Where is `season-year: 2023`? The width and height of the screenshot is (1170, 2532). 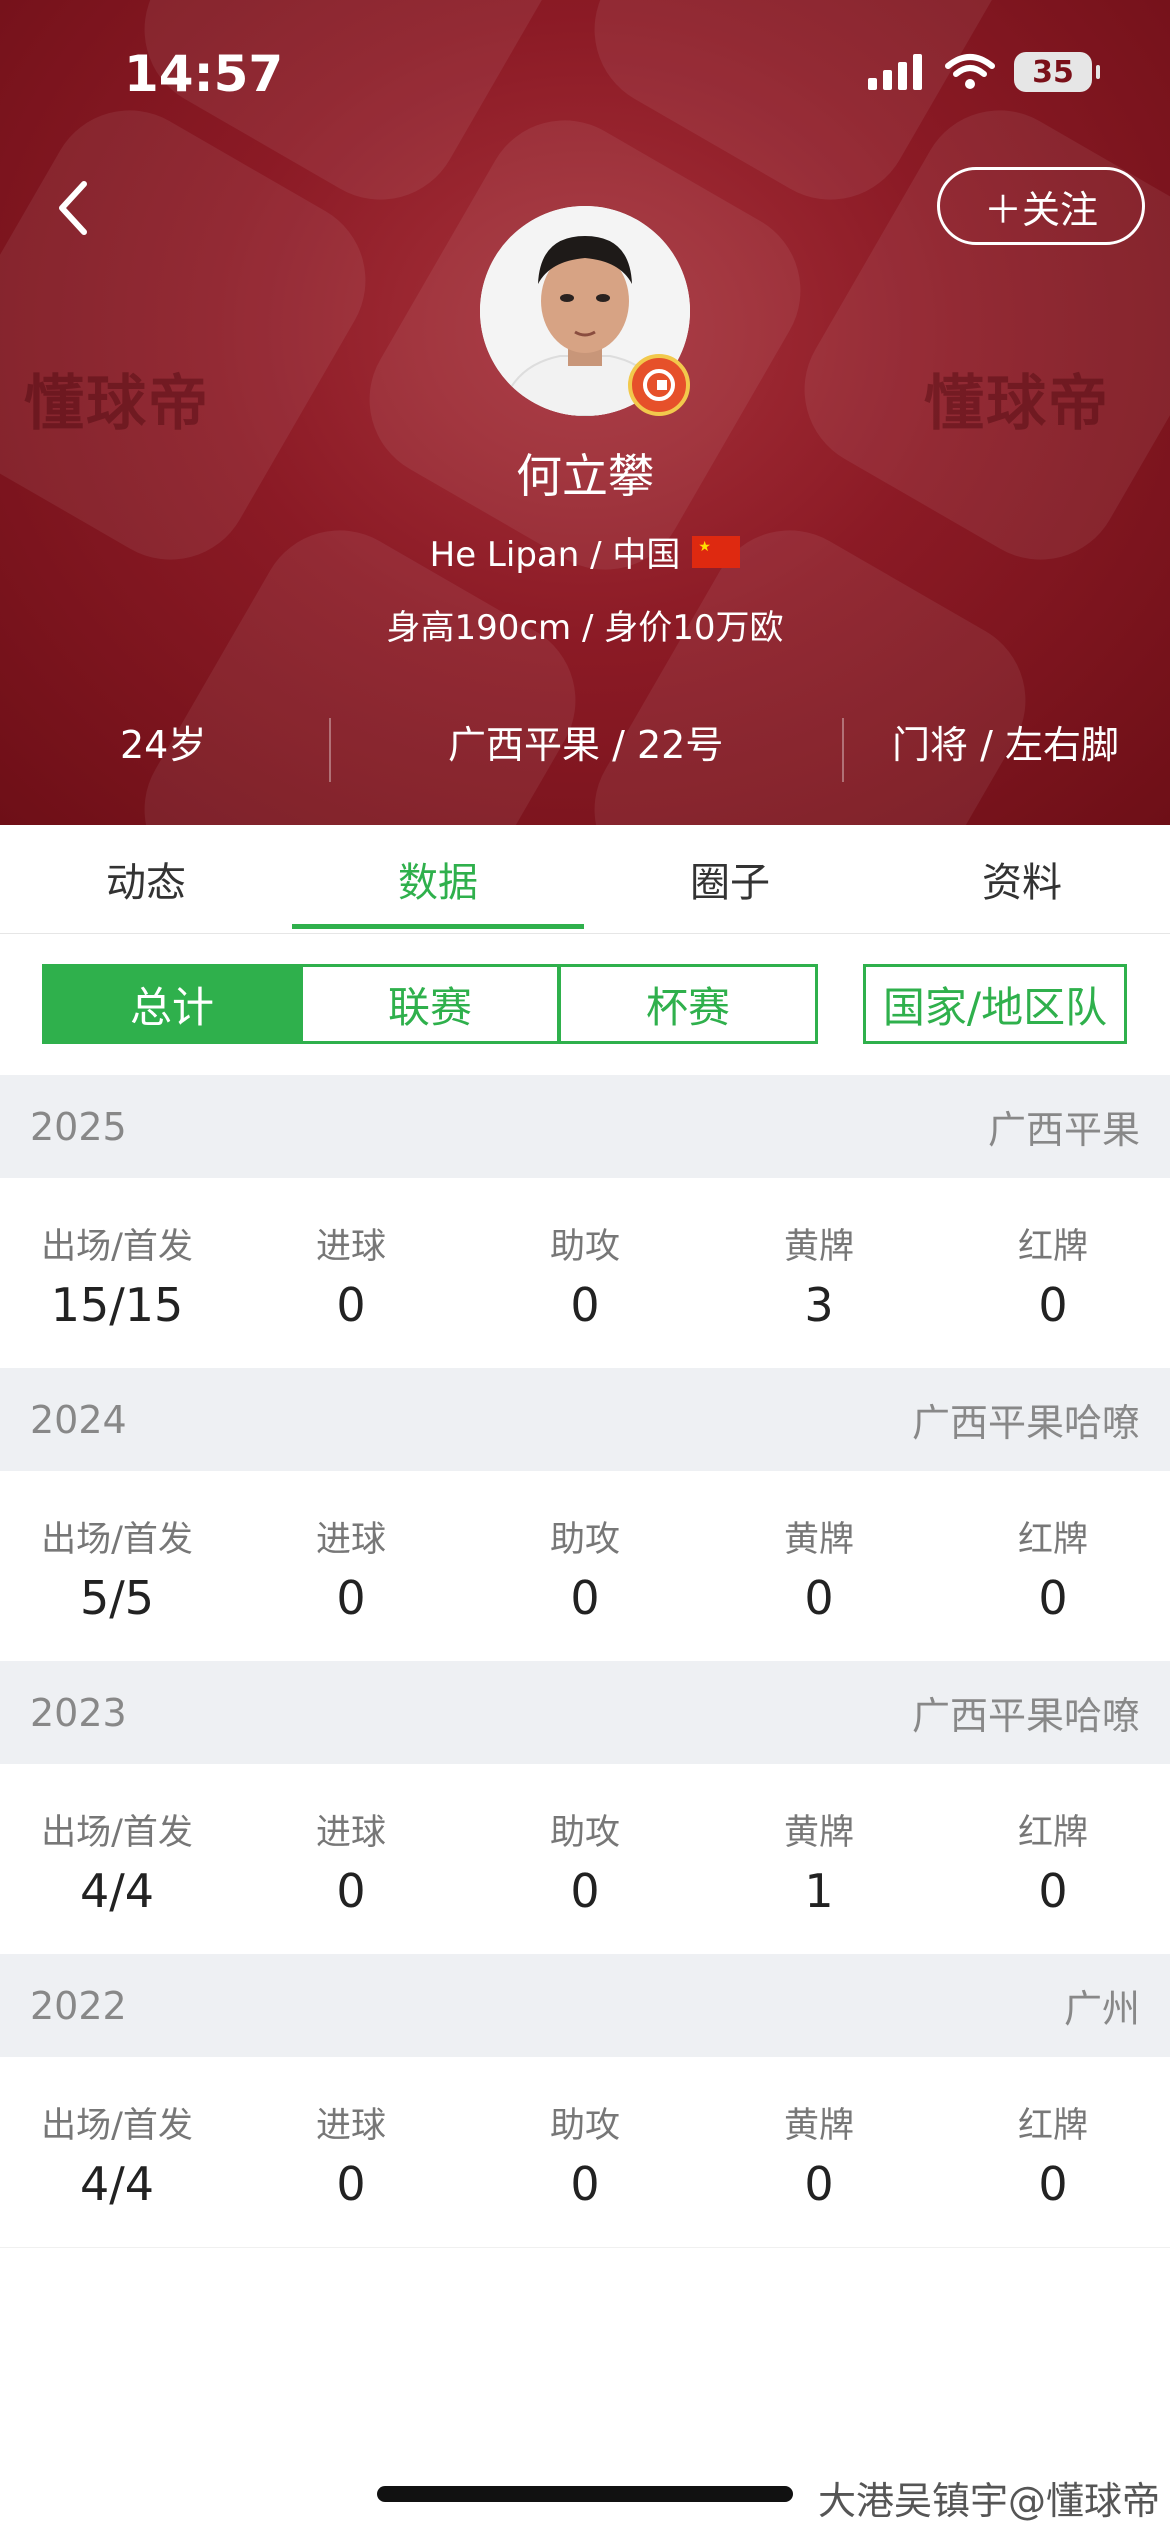 season-year: 2023 is located at coordinates (78, 1712).